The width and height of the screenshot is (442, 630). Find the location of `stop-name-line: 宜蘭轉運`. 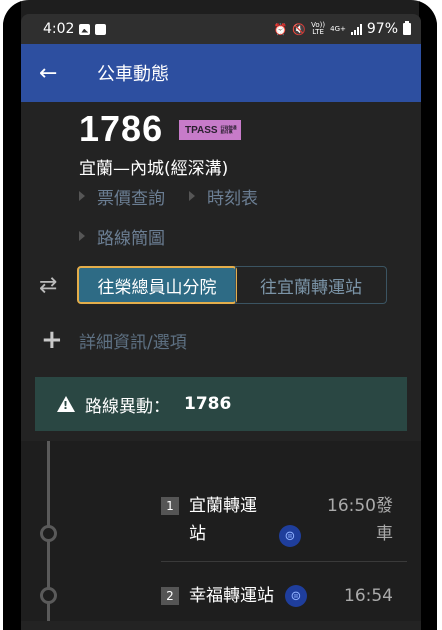

stop-name-line: 宜蘭轉運 is located at coordinates (223, 506).